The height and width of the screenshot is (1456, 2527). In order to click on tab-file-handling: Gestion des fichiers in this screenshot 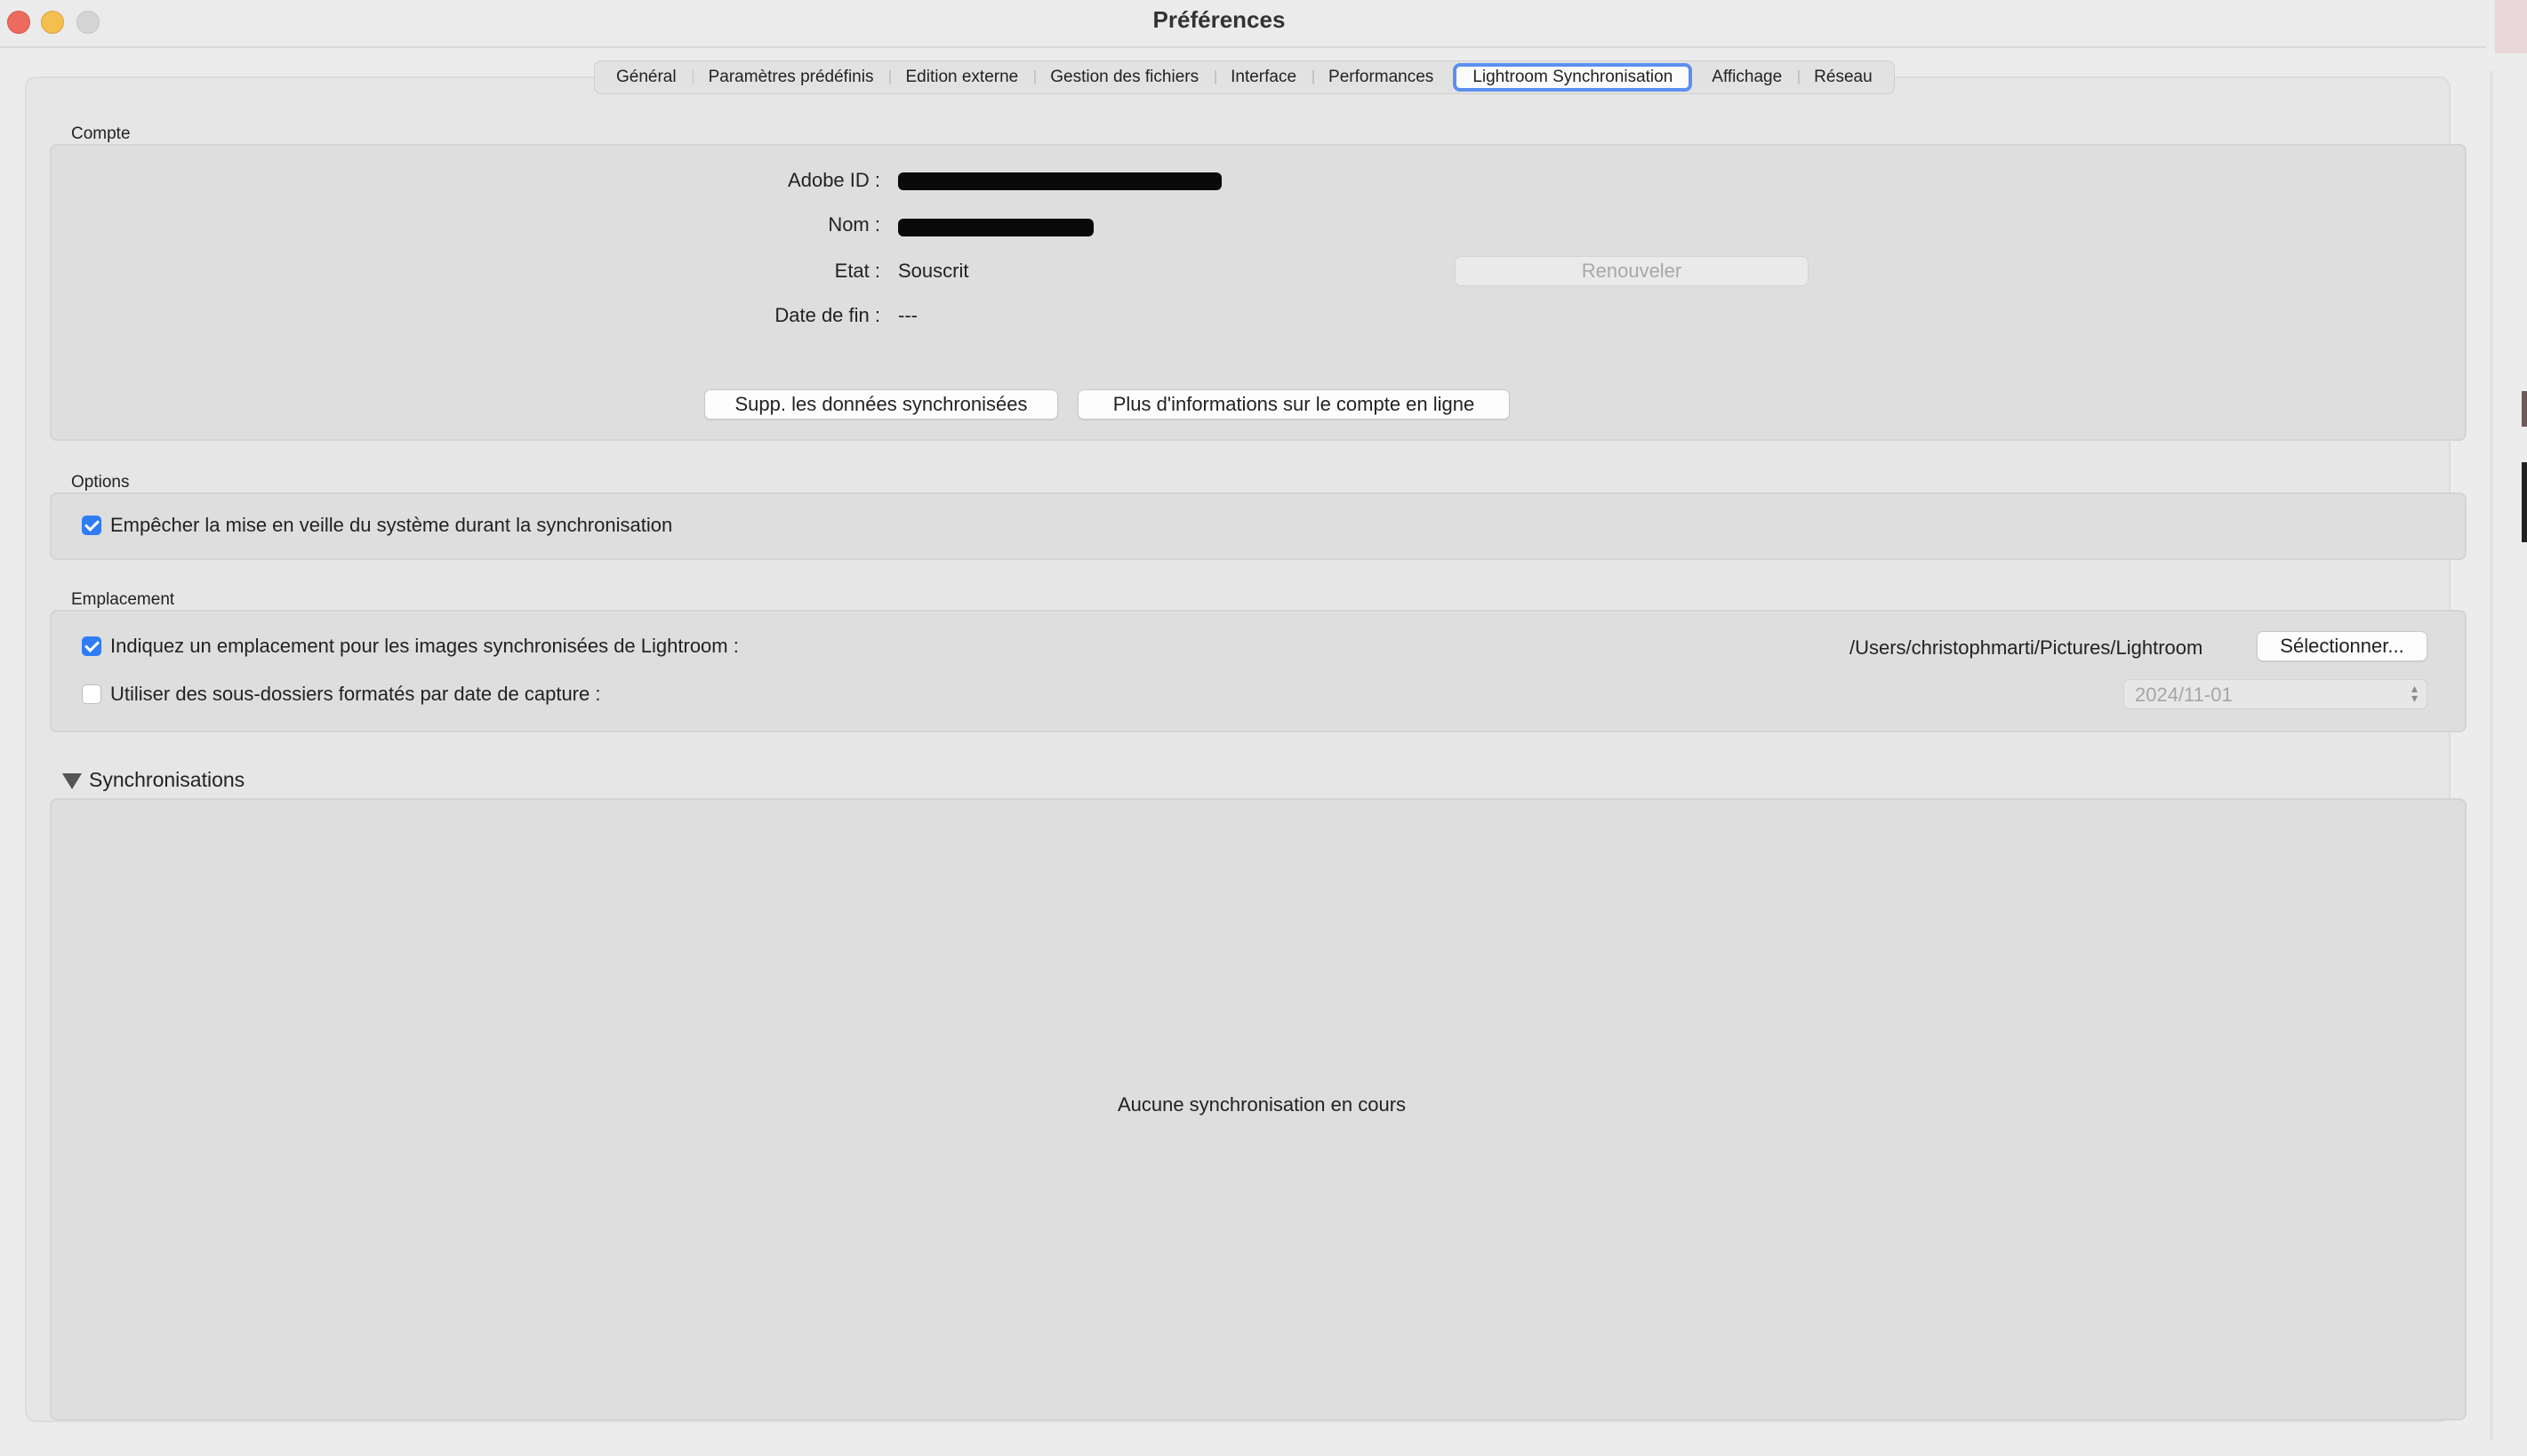, I will do `click(1124, 77)`.